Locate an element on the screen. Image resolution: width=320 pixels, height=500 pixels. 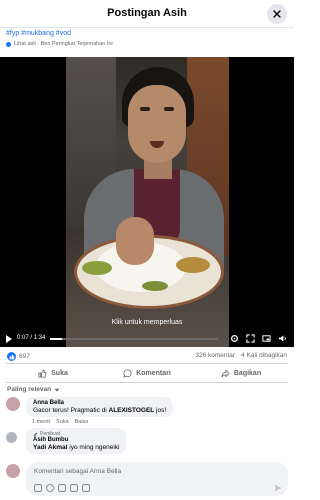
settings-icon is located at coordinates (234, 338).